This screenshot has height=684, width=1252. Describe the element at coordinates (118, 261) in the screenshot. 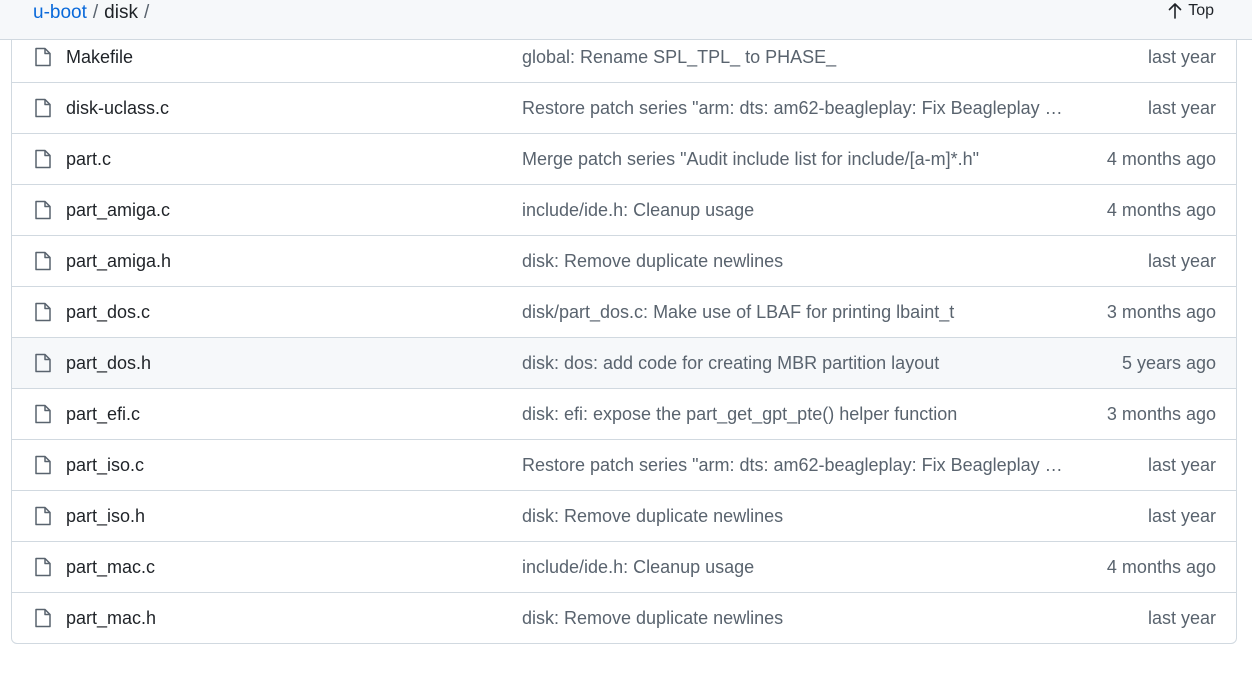

I see `file-name-link: part_amiga.h` at that location.